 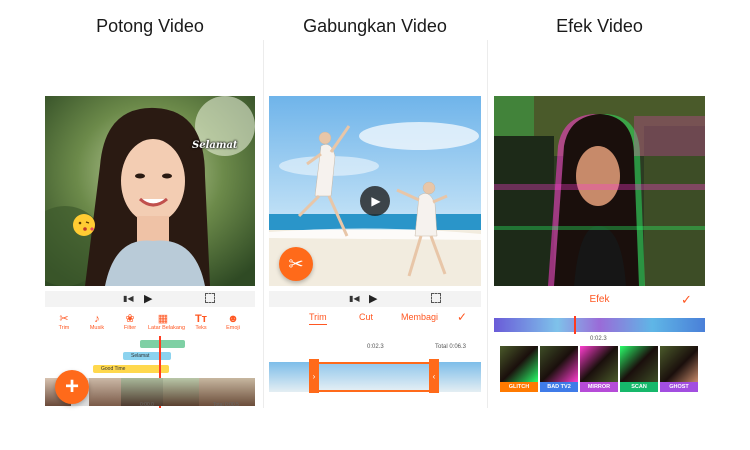 I want to click on trim-selection, so click(x=377, y=377).